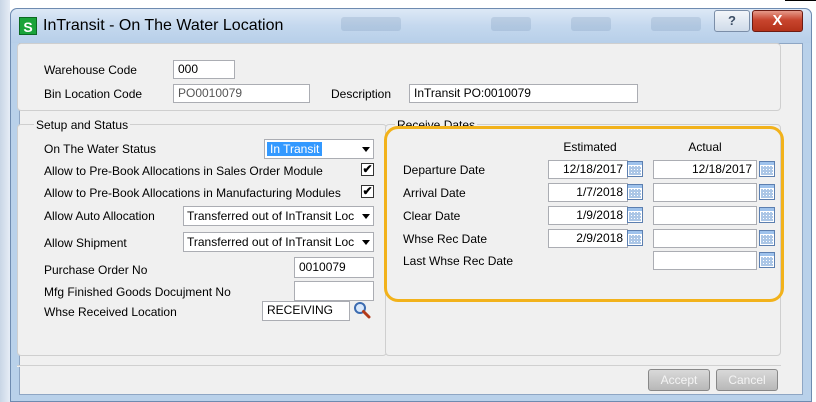 The height and width of the screenshot is (402, 816). Describe the element at coordinates (271, 216) in the screenshot. I see `auto-allocation-value: Transferred out of InTransit Loc` at that location.